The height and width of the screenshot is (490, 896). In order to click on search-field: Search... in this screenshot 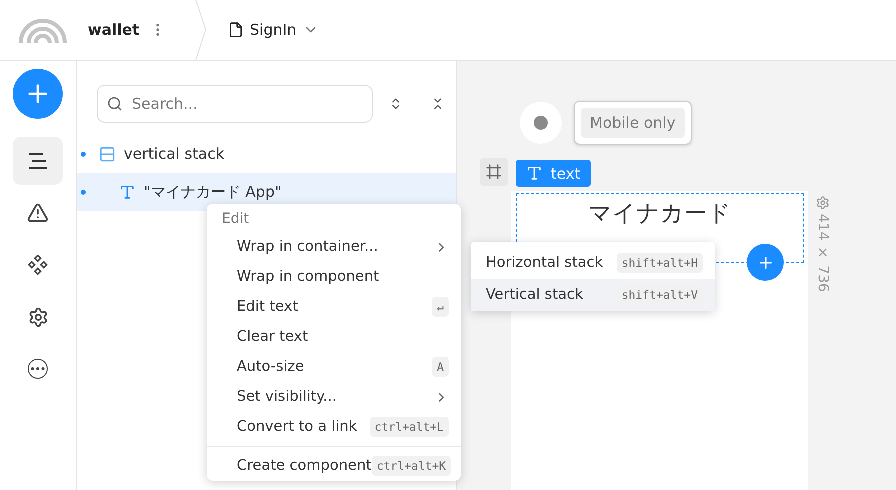, I will do `click(235, 104)`.